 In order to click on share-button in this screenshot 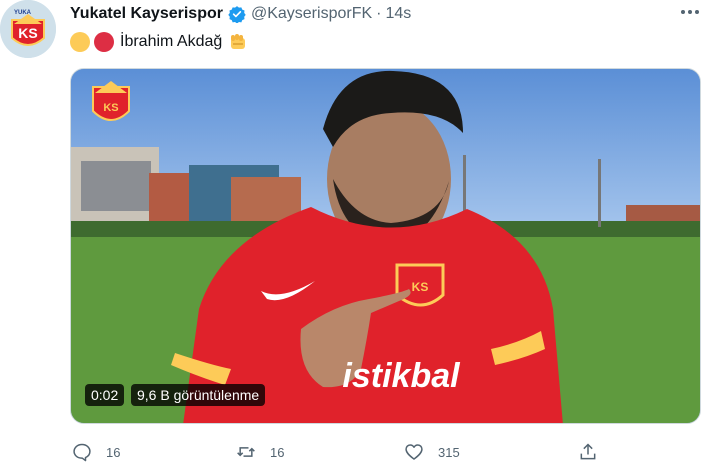, I will do `click(588, 452)`.